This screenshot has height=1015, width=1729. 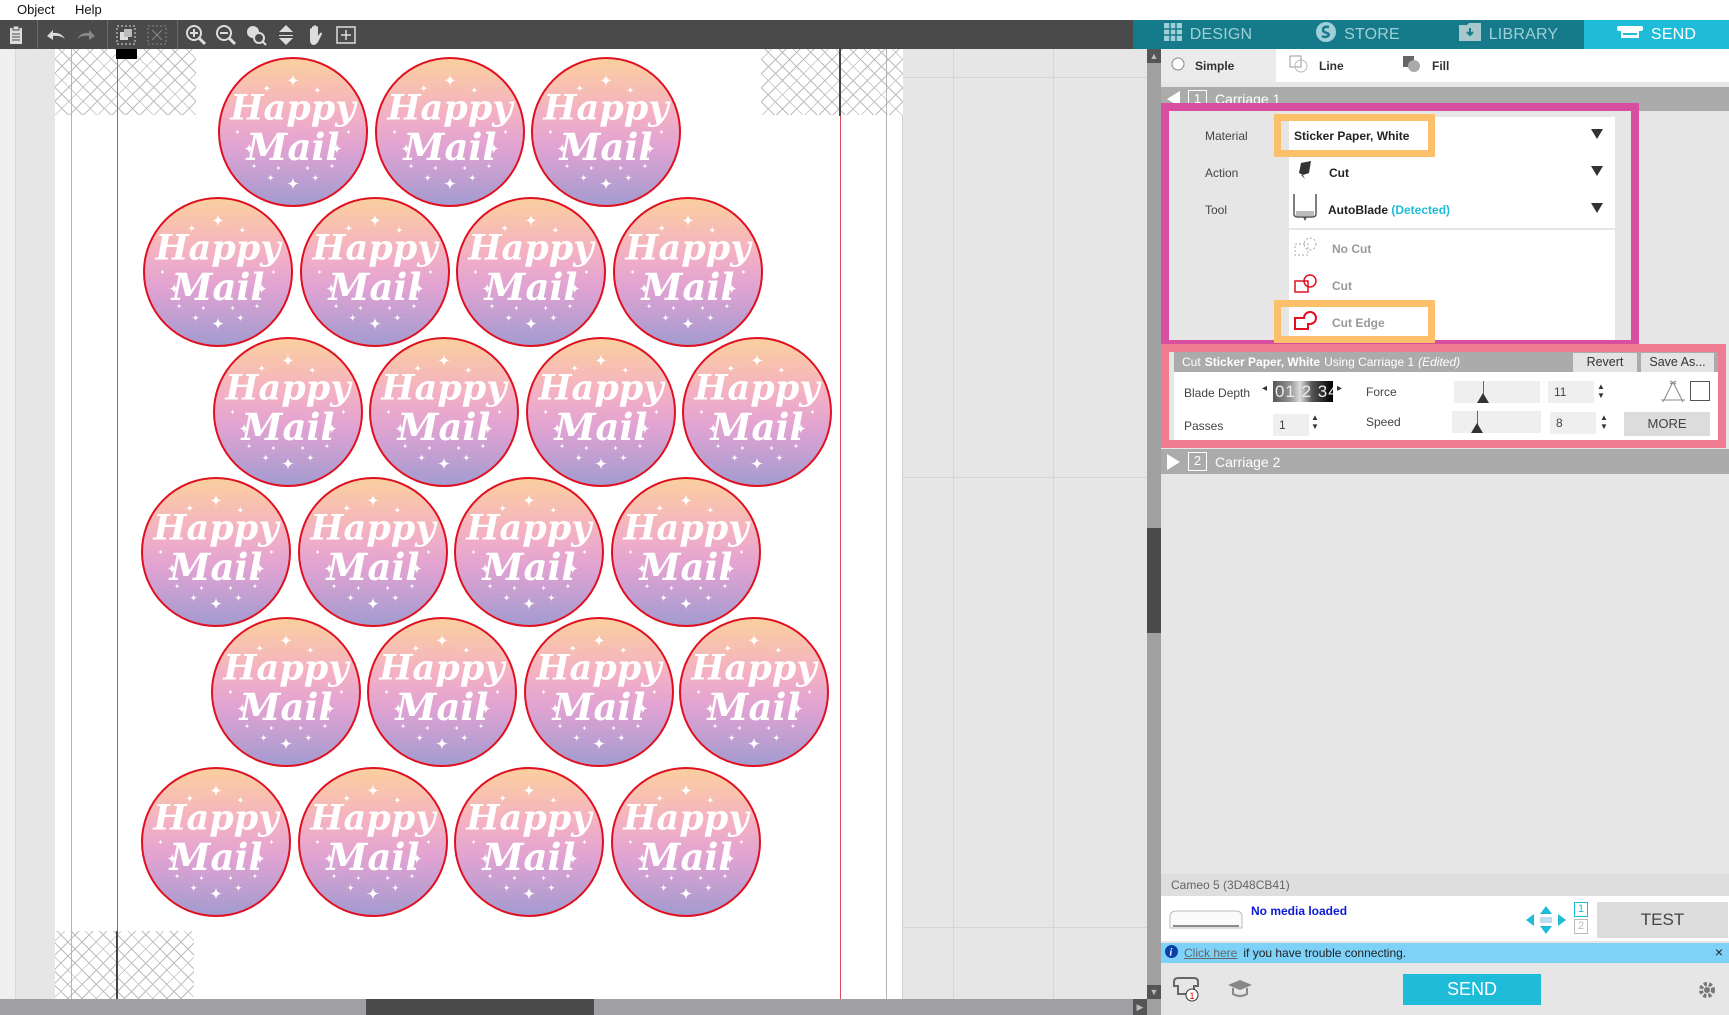 What do you see at coordinates (226, 35) in the screenshot?
I see `zoom-out-icon` at bounding box center [226, 35].